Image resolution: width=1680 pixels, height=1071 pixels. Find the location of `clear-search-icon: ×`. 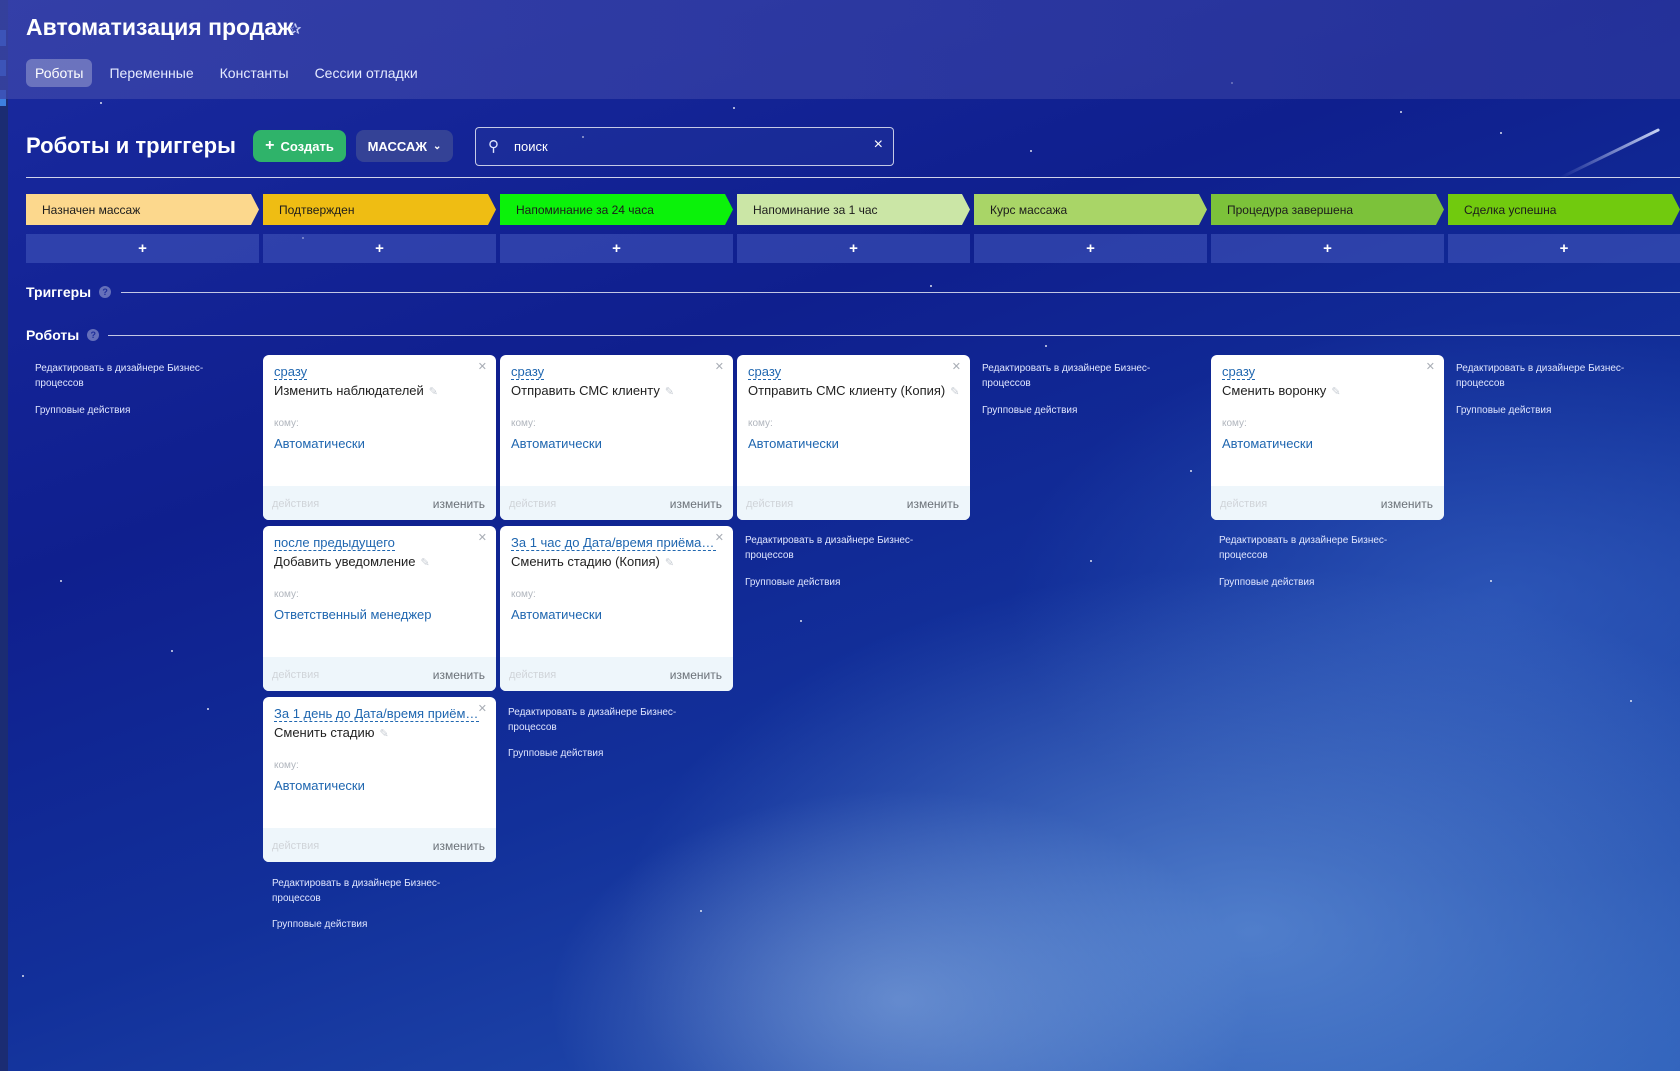

clear-search-icon: × is located at coordinates (878, 145).